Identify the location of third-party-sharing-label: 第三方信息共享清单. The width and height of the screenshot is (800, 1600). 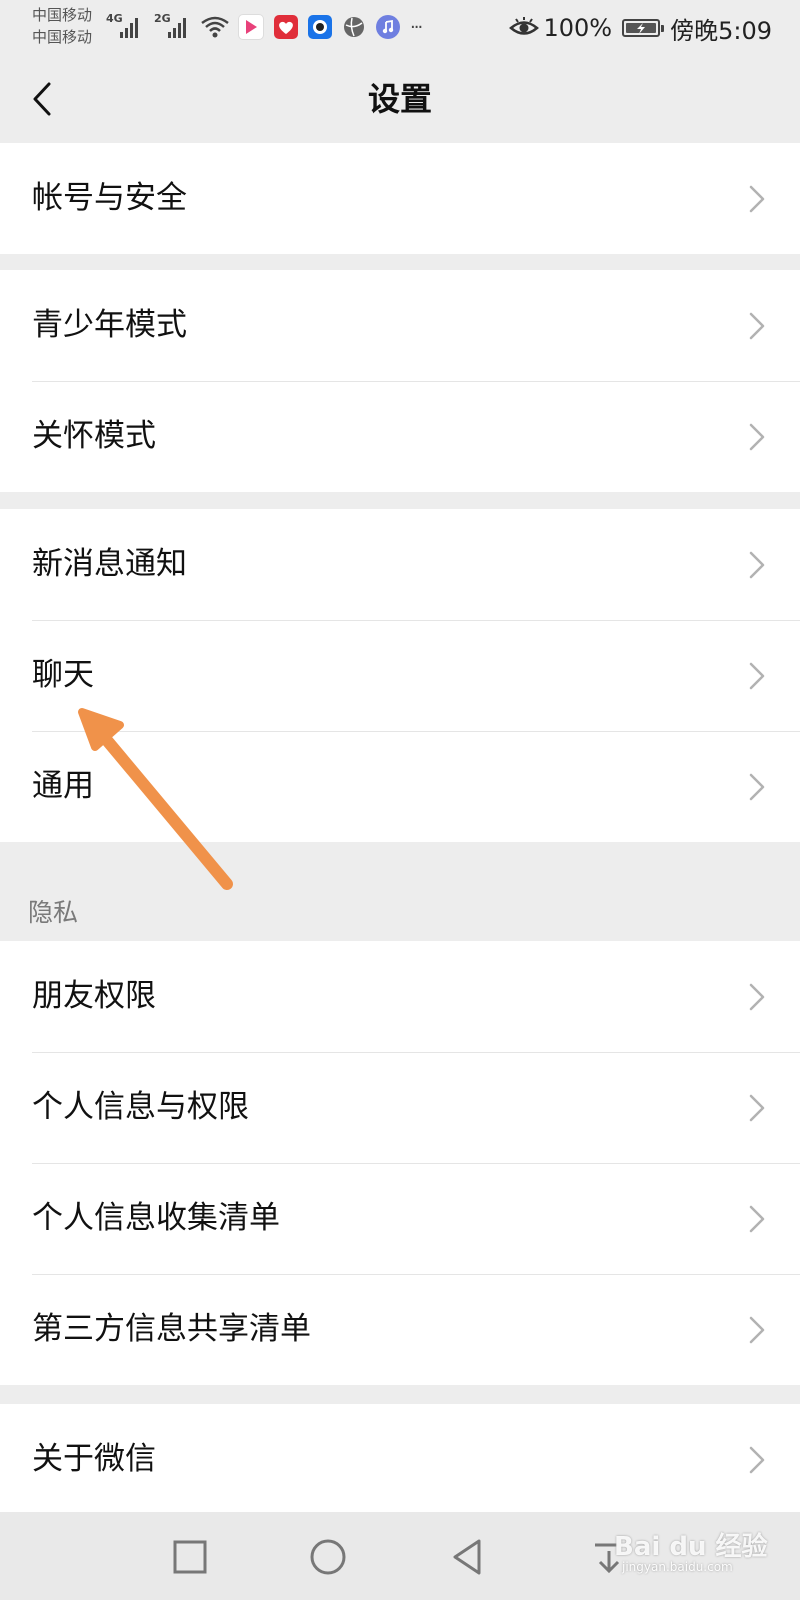
(171, 1329).